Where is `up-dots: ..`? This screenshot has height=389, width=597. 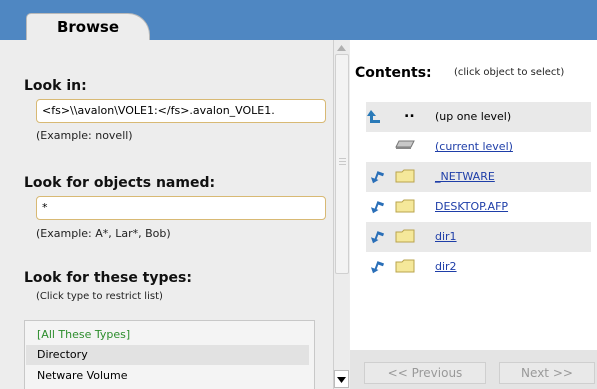
up-dots: .. is located at coordinates (409, 113).